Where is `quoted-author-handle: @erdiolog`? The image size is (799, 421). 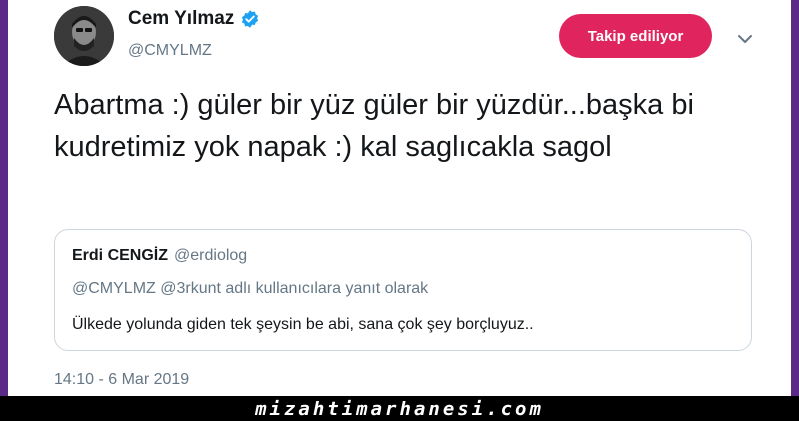 quoted-author-handle: @erdiolog is located at coordinates (211, 255).